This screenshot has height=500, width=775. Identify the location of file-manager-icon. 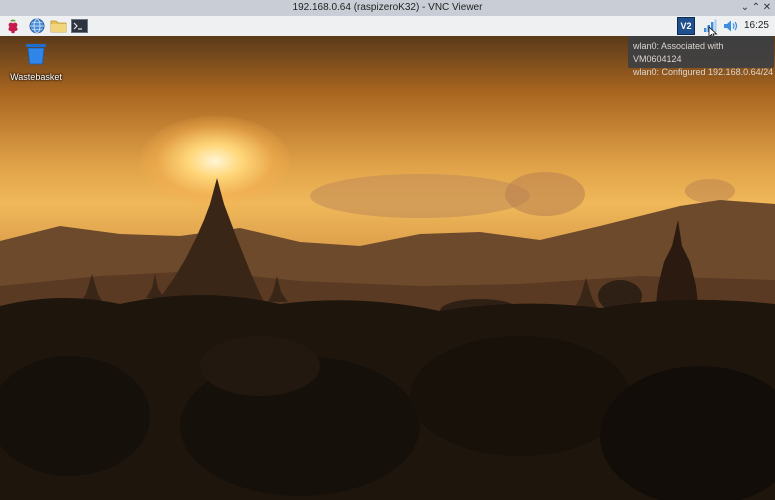
(58, 26).